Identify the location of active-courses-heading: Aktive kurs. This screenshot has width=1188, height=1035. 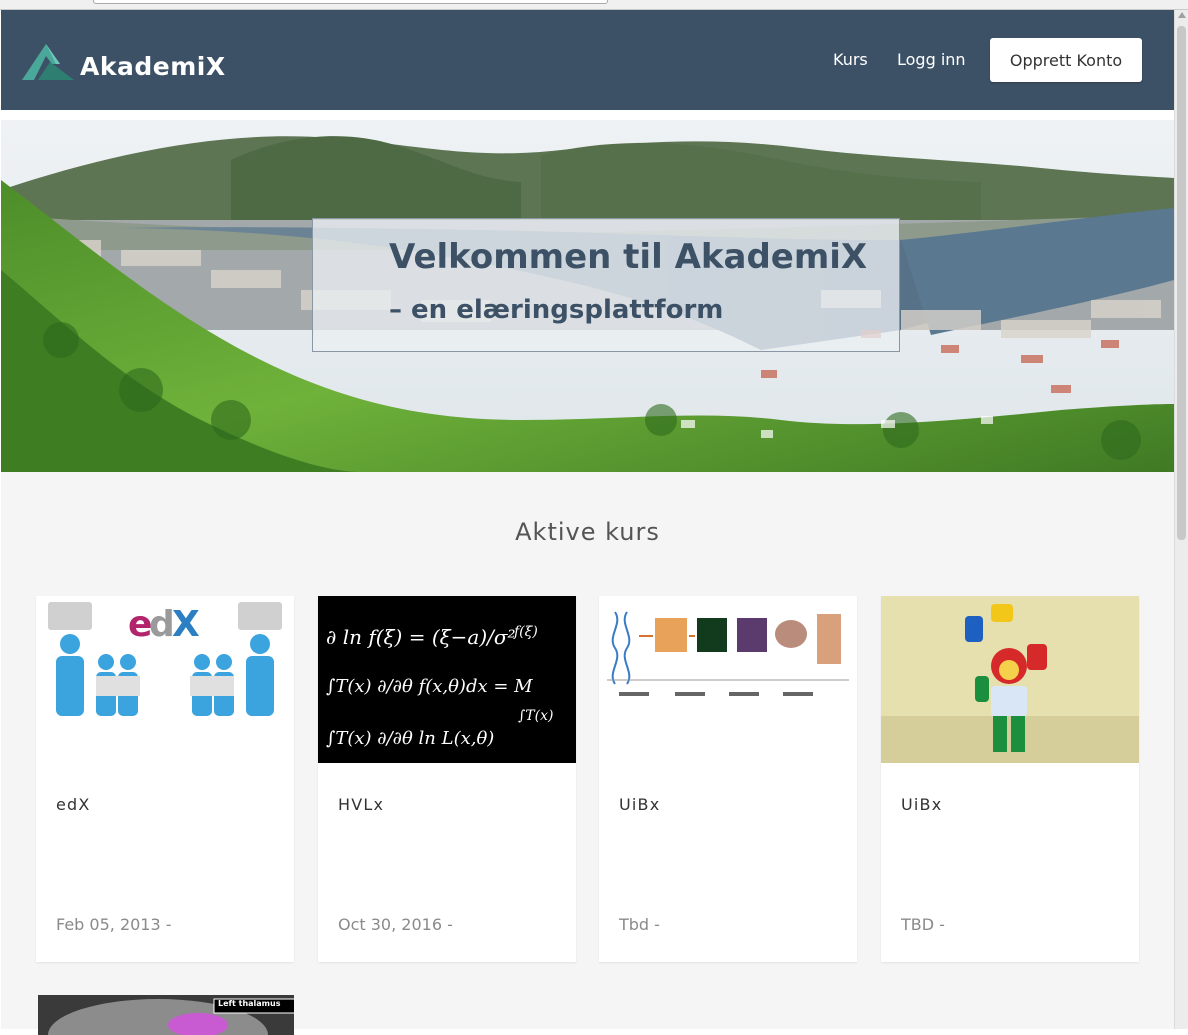
(587, 532).